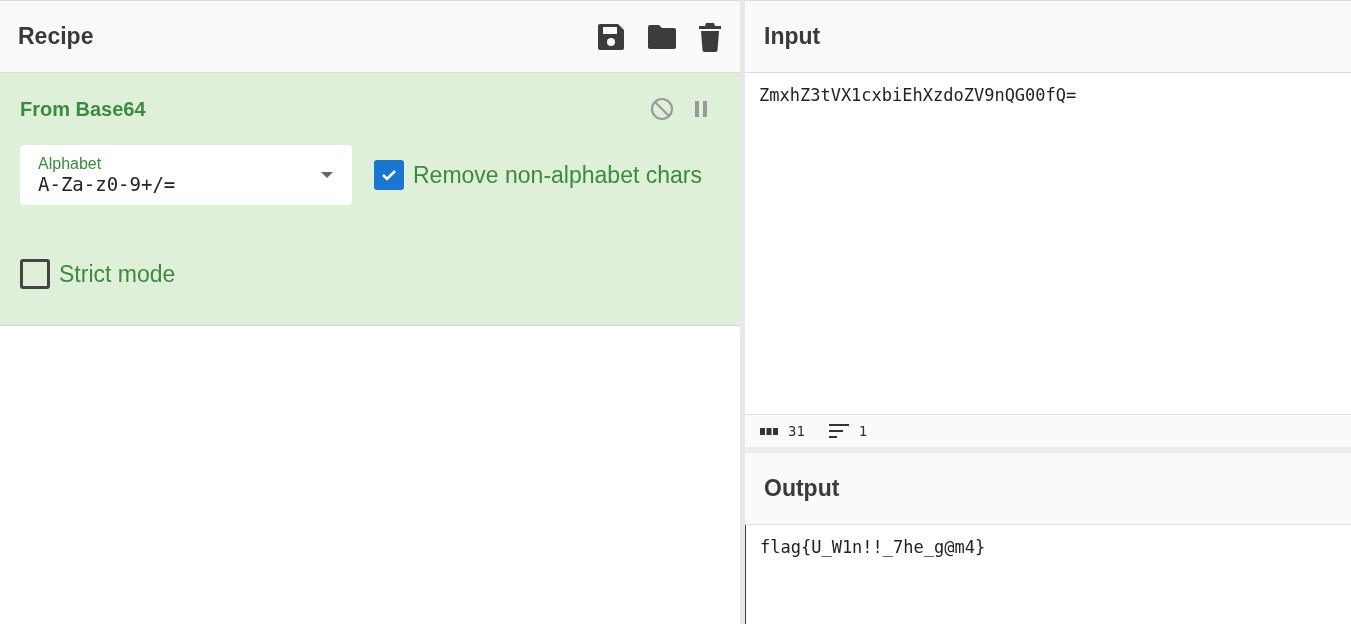  I want to click on input-title: Input, so click(792, 36).